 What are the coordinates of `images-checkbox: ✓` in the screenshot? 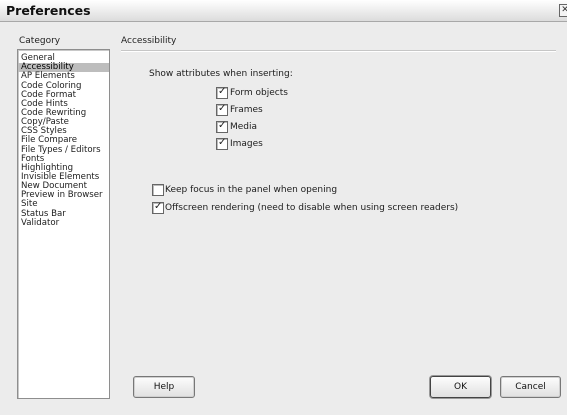 It's located at (222, 143).